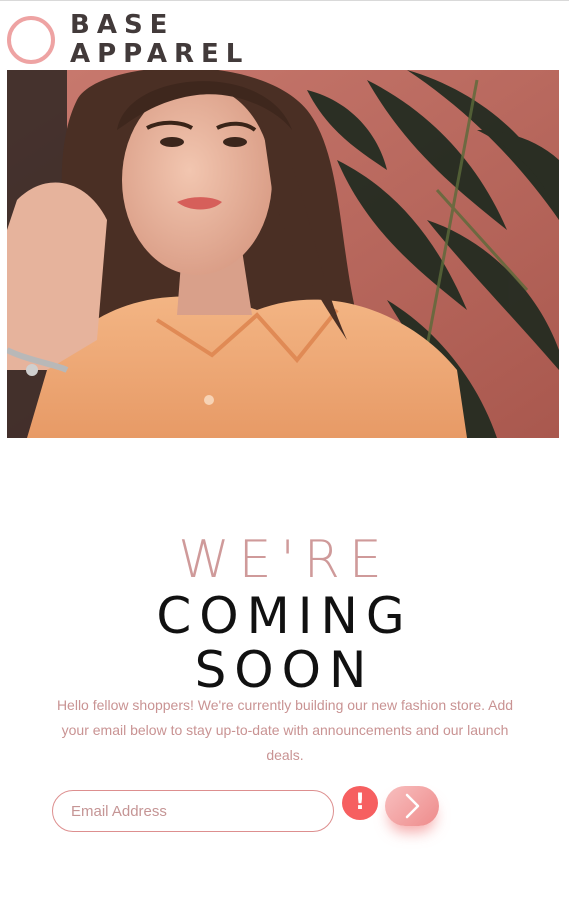 This screenshot has width=569, height=920. What do you see at coordinates (284, 560) in the screenshot?
I see `headline-line-1: WE'RE` at bounding box center [284, 560].